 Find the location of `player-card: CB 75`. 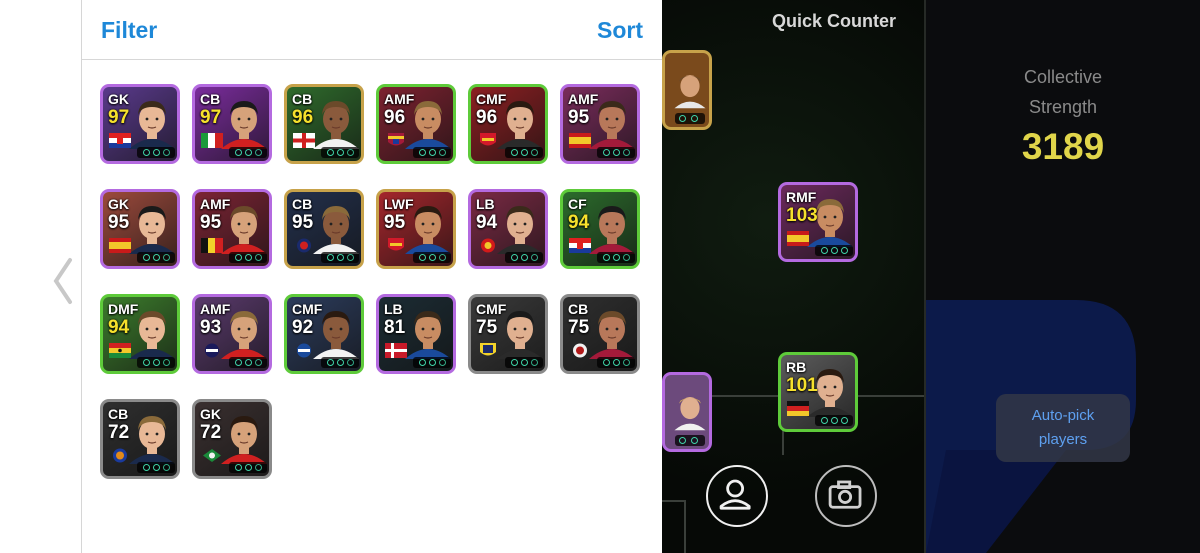

player-card: CB 75 is located at coordinates (600, 334).